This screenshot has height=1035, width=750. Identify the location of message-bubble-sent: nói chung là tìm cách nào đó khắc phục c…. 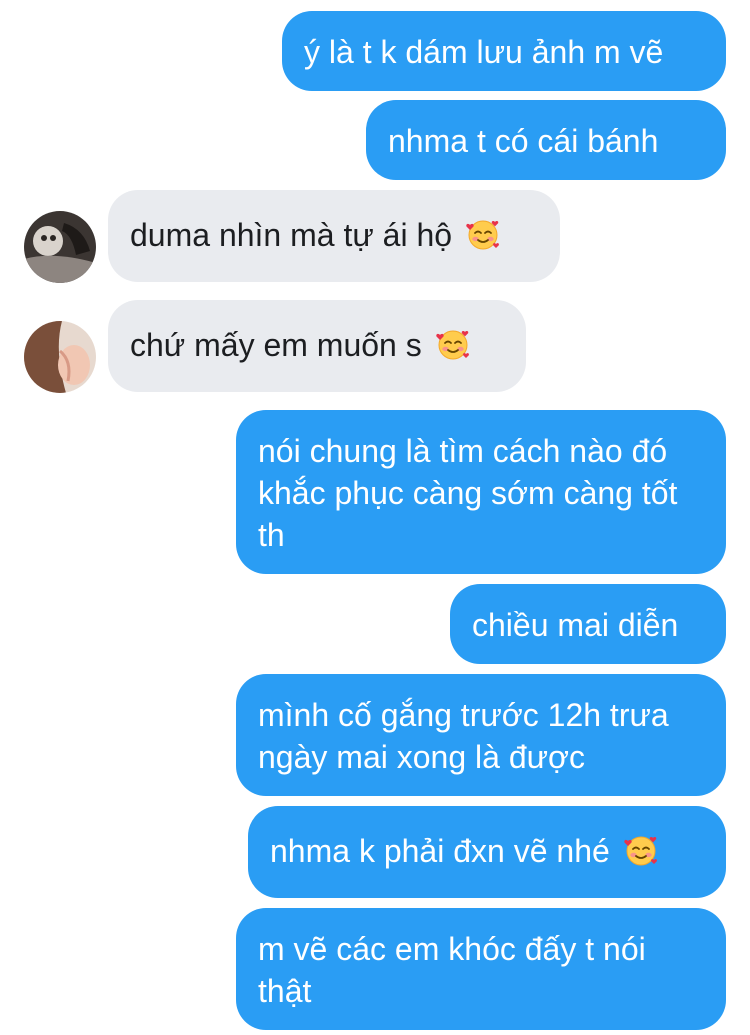
(481, 492).